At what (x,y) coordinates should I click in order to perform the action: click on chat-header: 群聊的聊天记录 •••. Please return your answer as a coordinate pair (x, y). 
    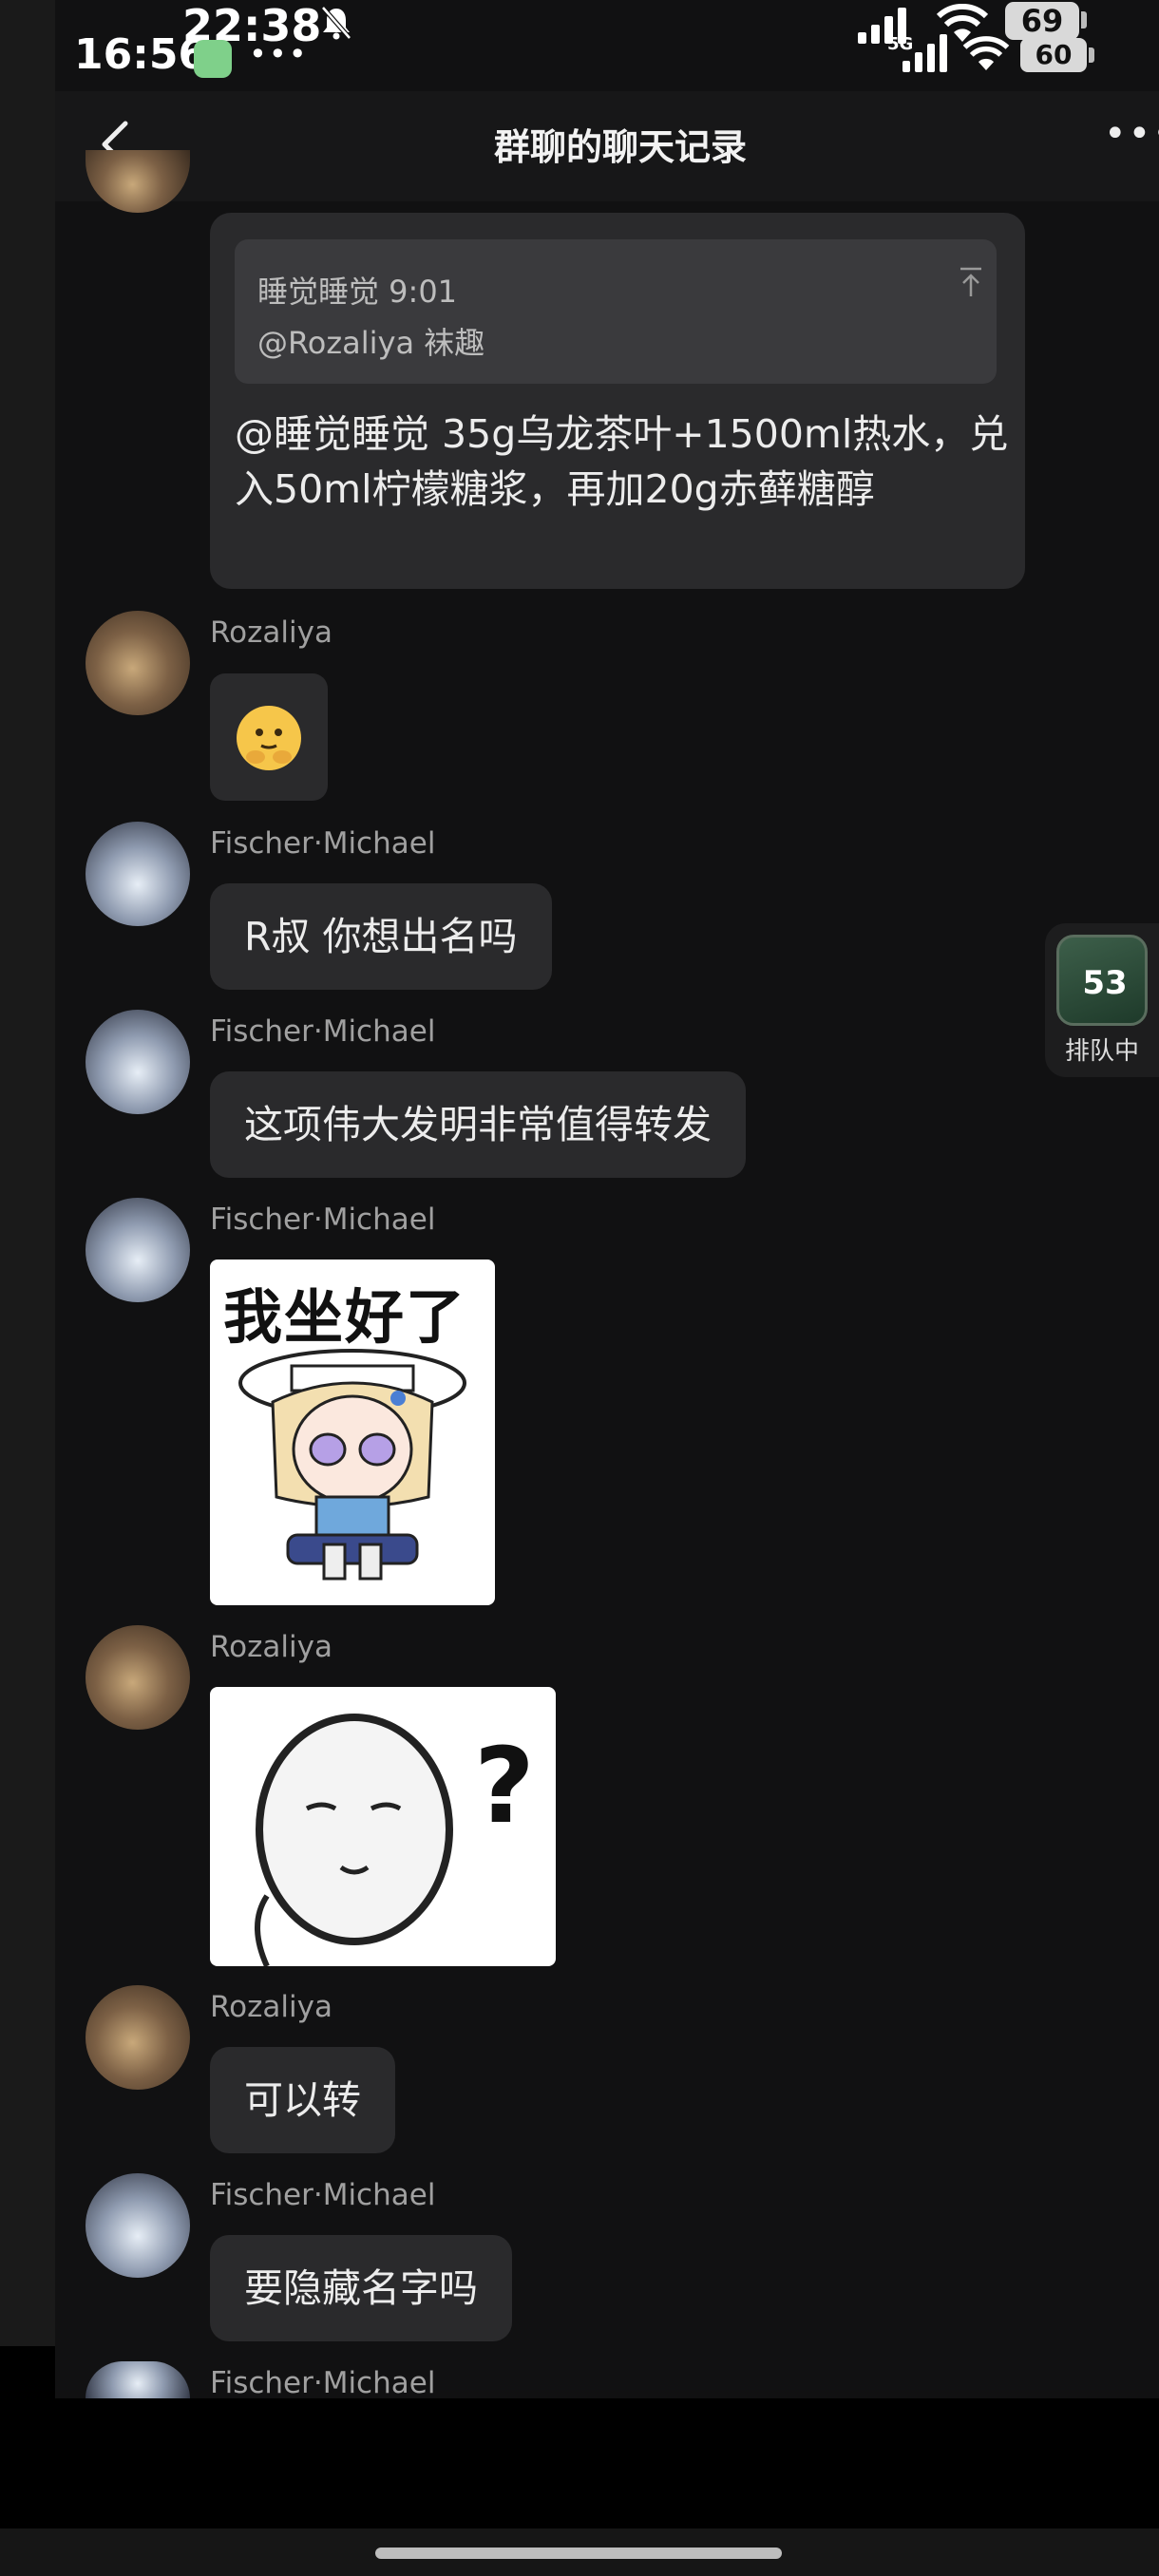
    Looking at the image, I should click on (607, 146).